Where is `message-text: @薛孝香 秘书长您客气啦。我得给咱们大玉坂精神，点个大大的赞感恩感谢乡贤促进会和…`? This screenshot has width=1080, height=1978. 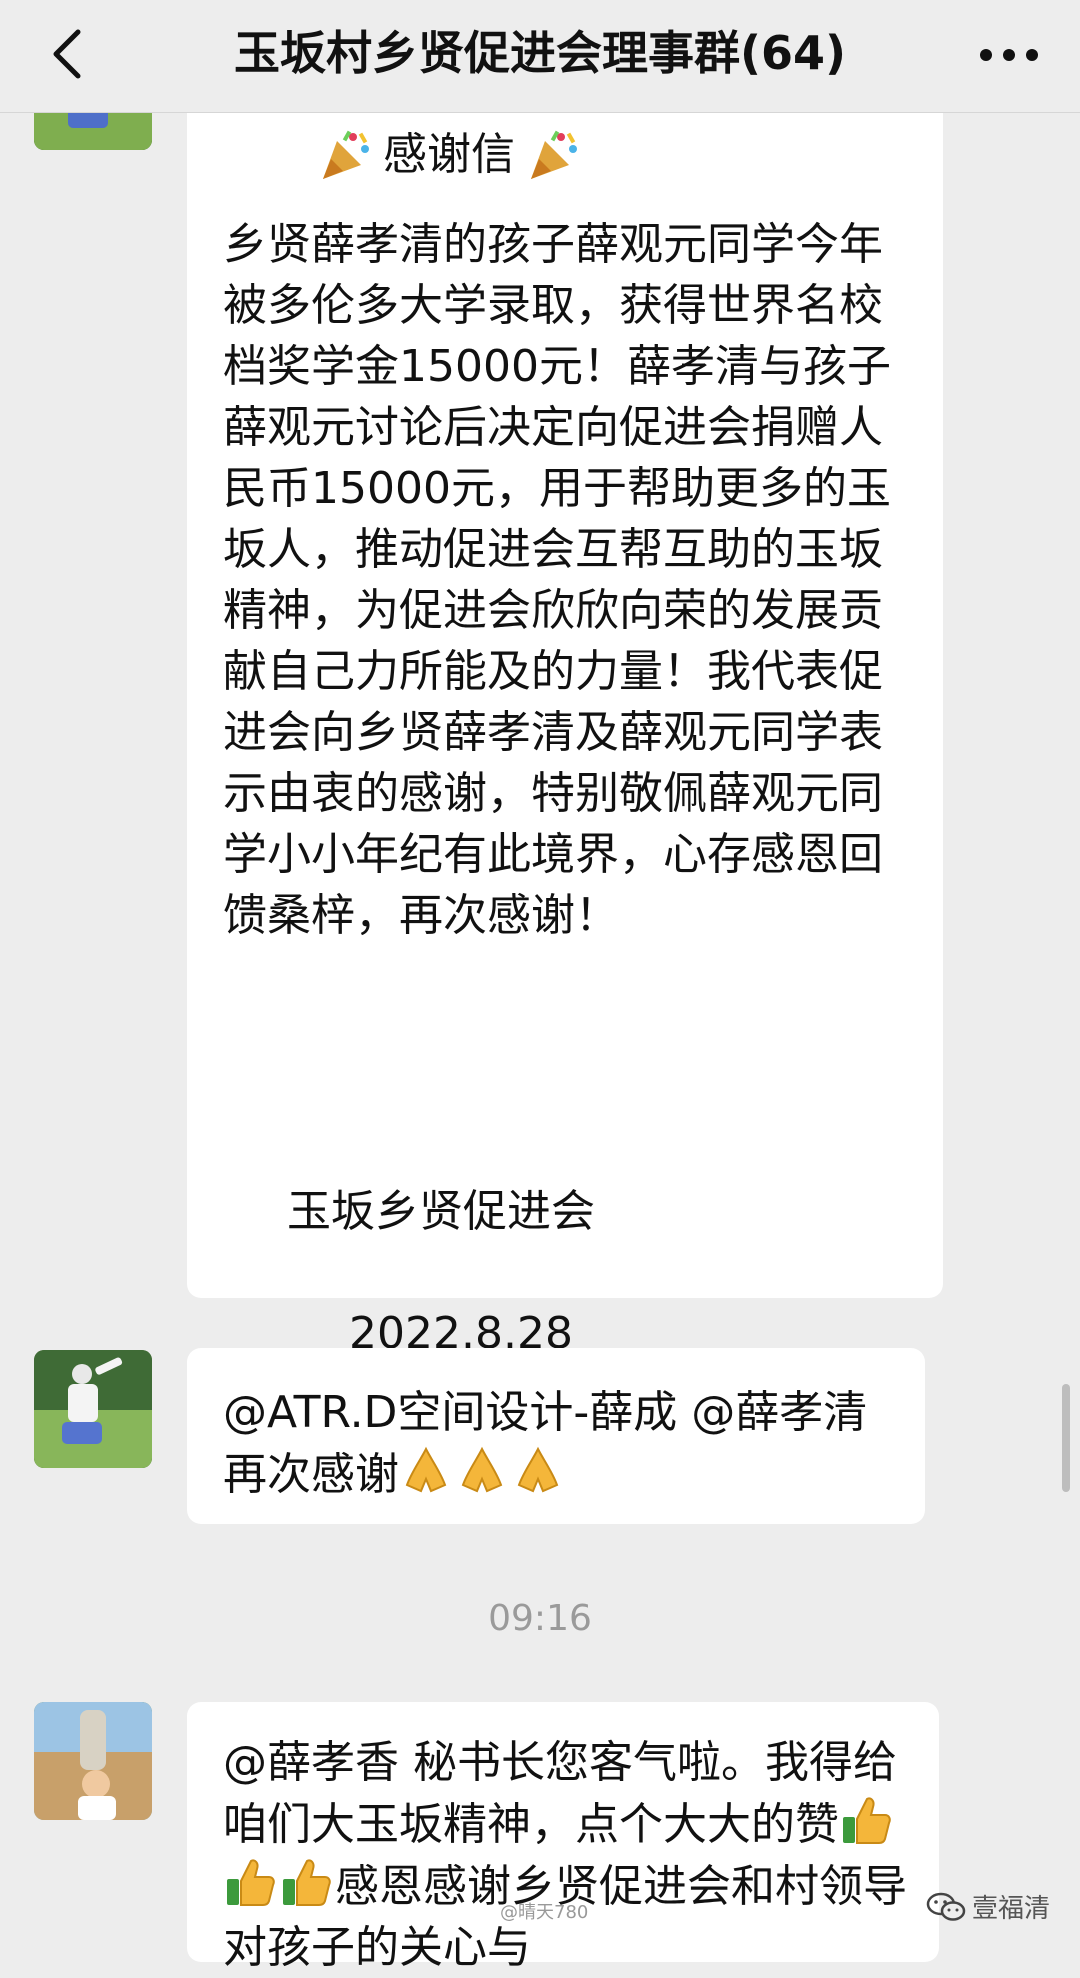 message-text: @薛孝香 秘书长您客气啦。我得给咱们大玉坂精神，点个大大的赞感恩感谢乡贤促进会和… is located at coordinates (565, 1855).